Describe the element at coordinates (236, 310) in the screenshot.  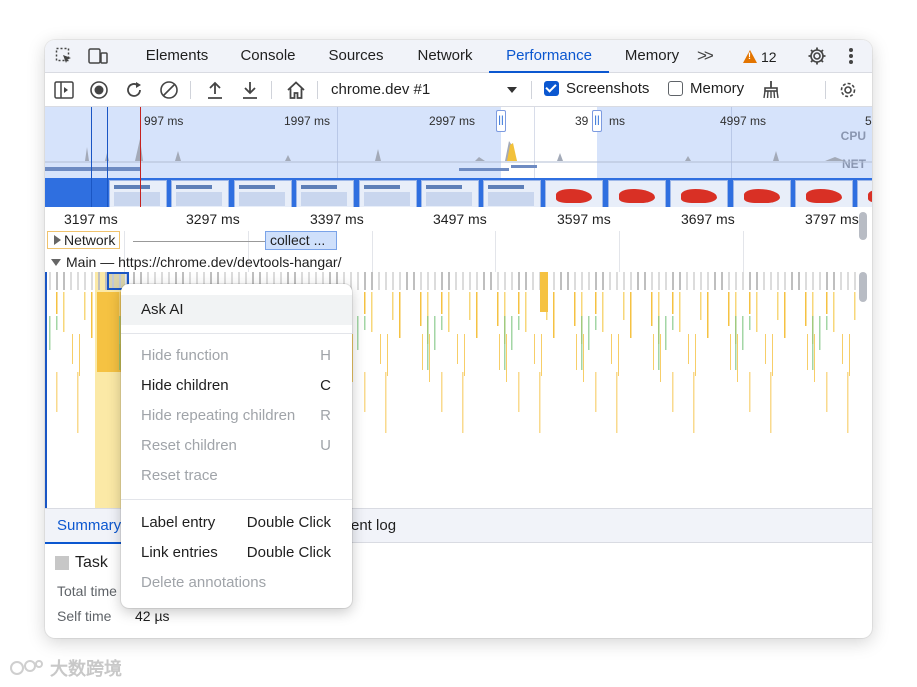
I see `menu-item-ask-ai: Ask AI` at that location.